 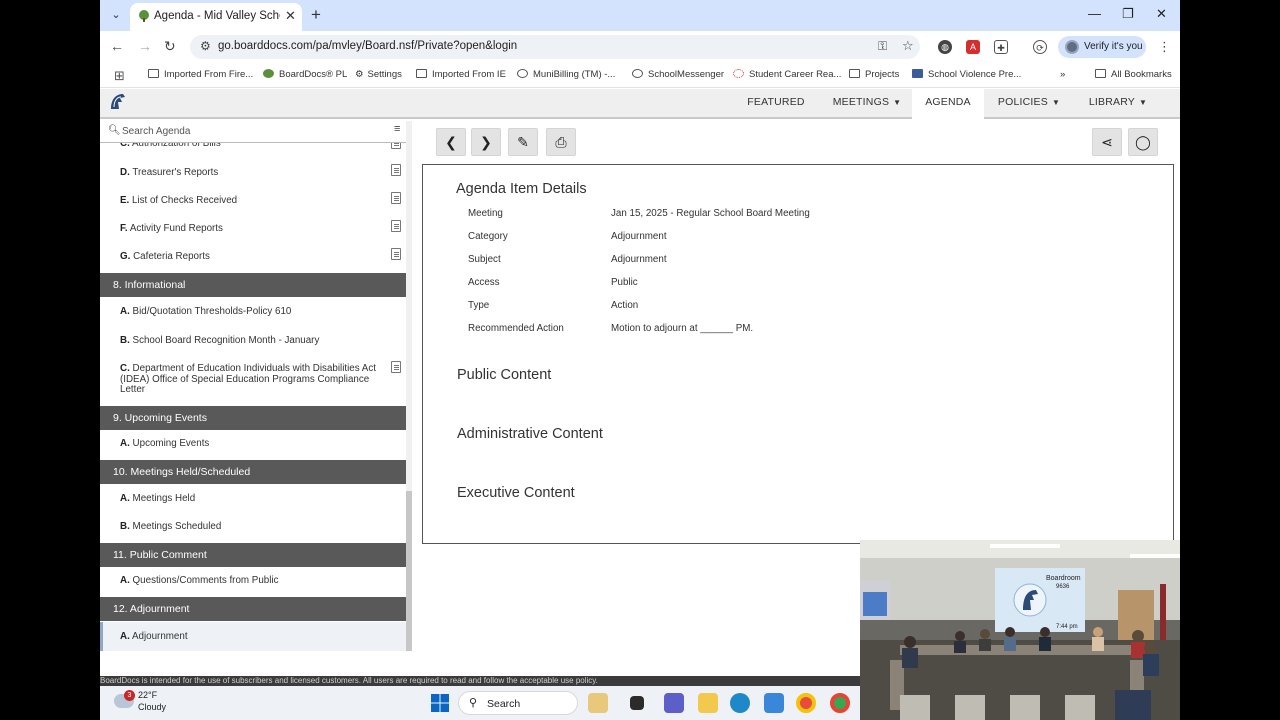 What do you see at coordinates (908, 46) in the screenshot?
I see `bookmark-star-icon: ☆` at bounding box center [908, 46].